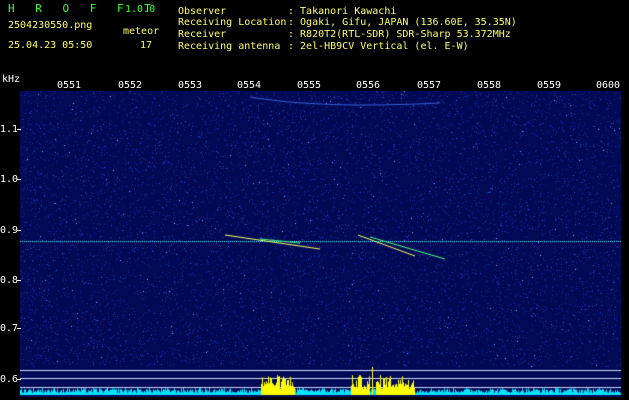 The height and width of the screenshot is (400, 629). Describe the element at coordinates (50, 25) in the screenshot. I see `file-name: 2504230550.png` at that location.